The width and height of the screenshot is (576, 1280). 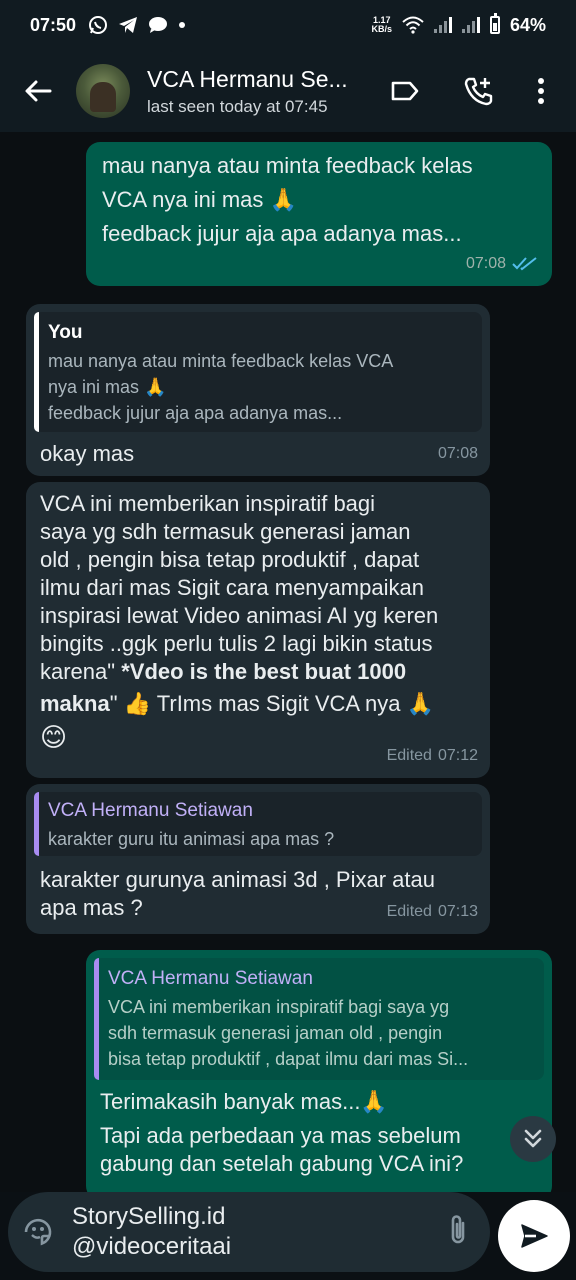 What do you see at coordinates (405, 91) in the screenshot?
I see `label-icon` at bounding box center [405, 91].